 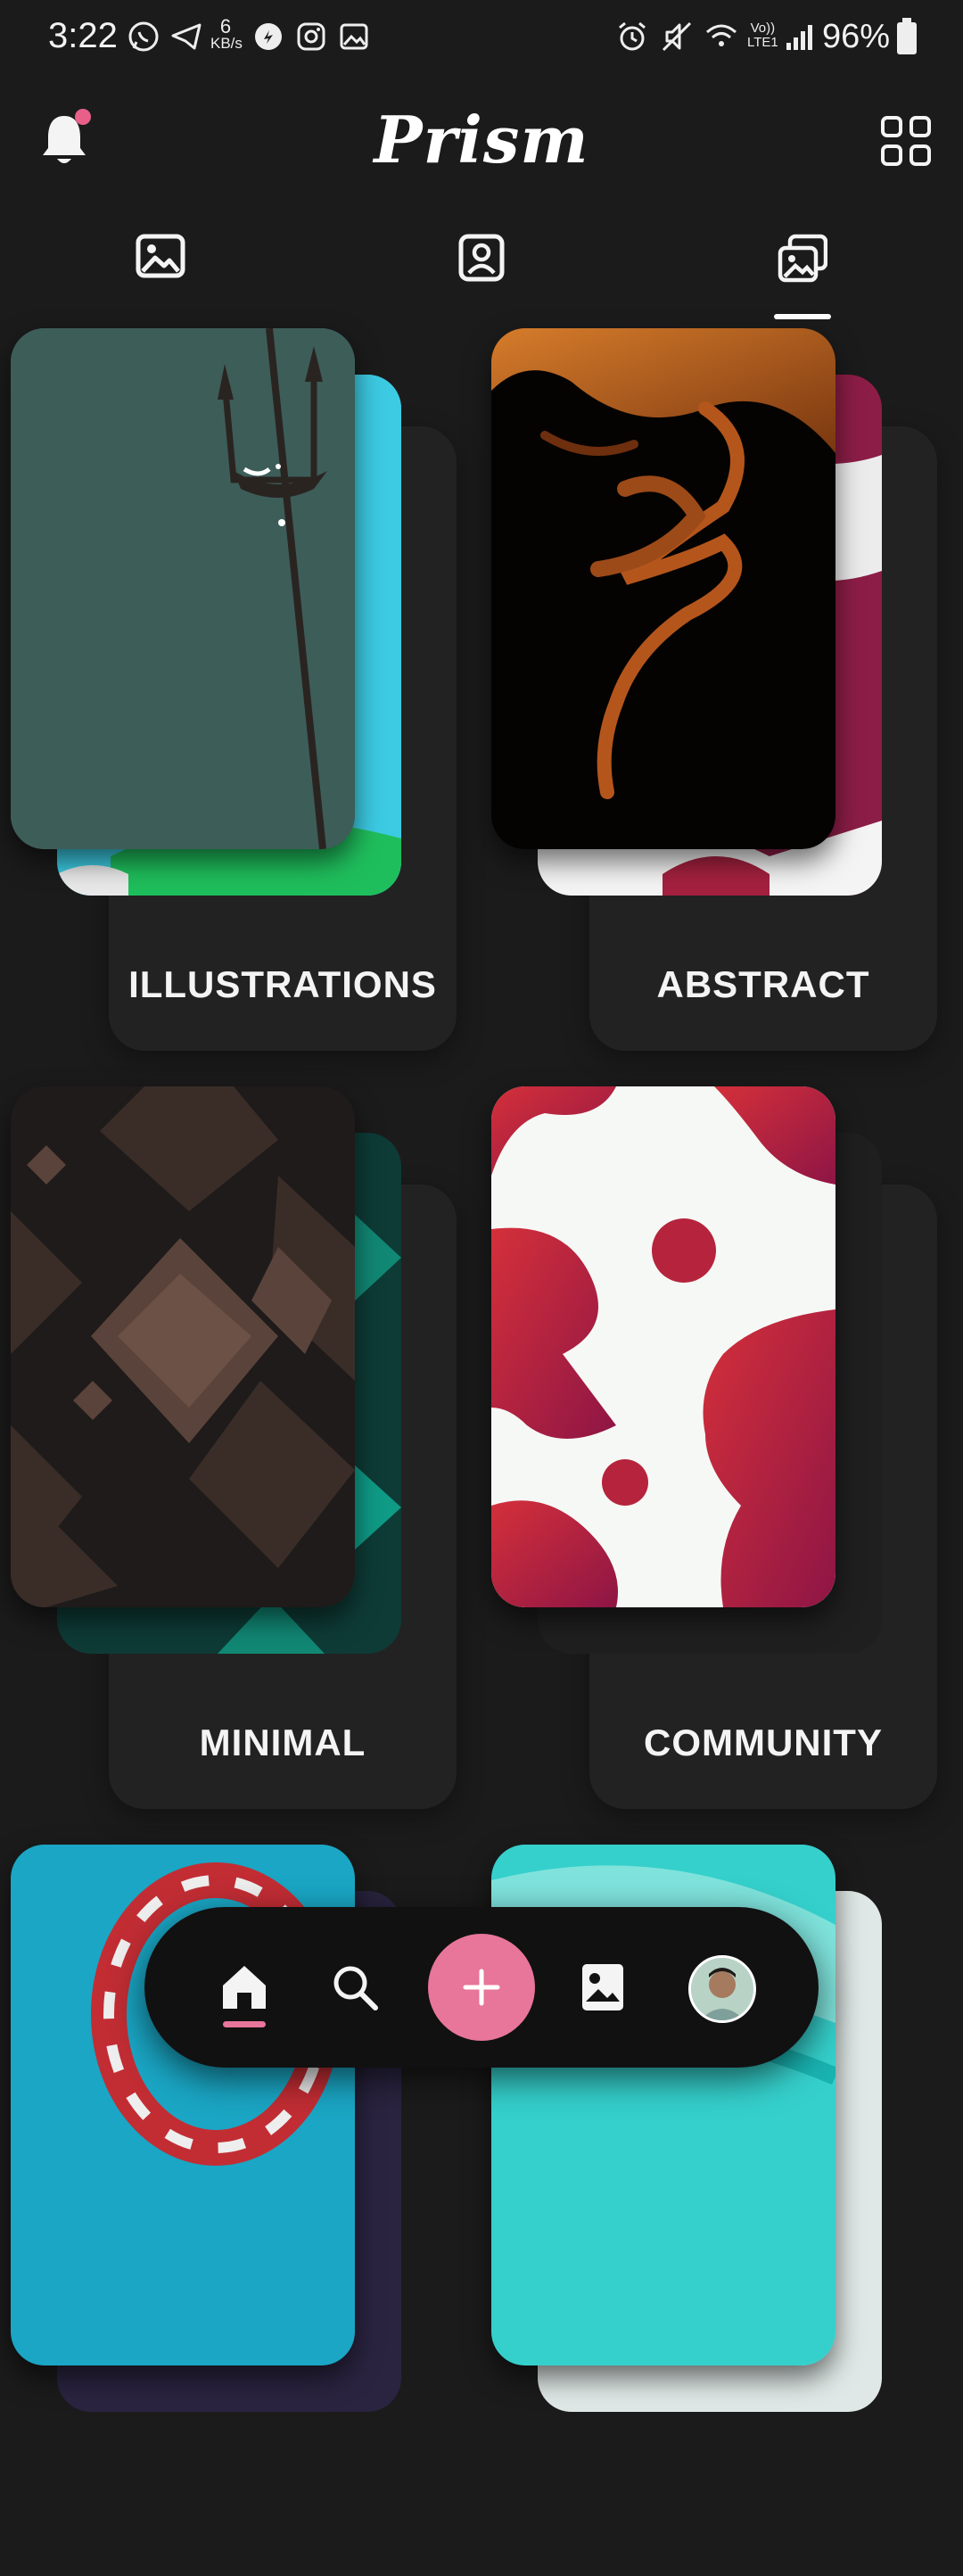 I want to click on status-time: 3:22, so click(x=83, y=35).